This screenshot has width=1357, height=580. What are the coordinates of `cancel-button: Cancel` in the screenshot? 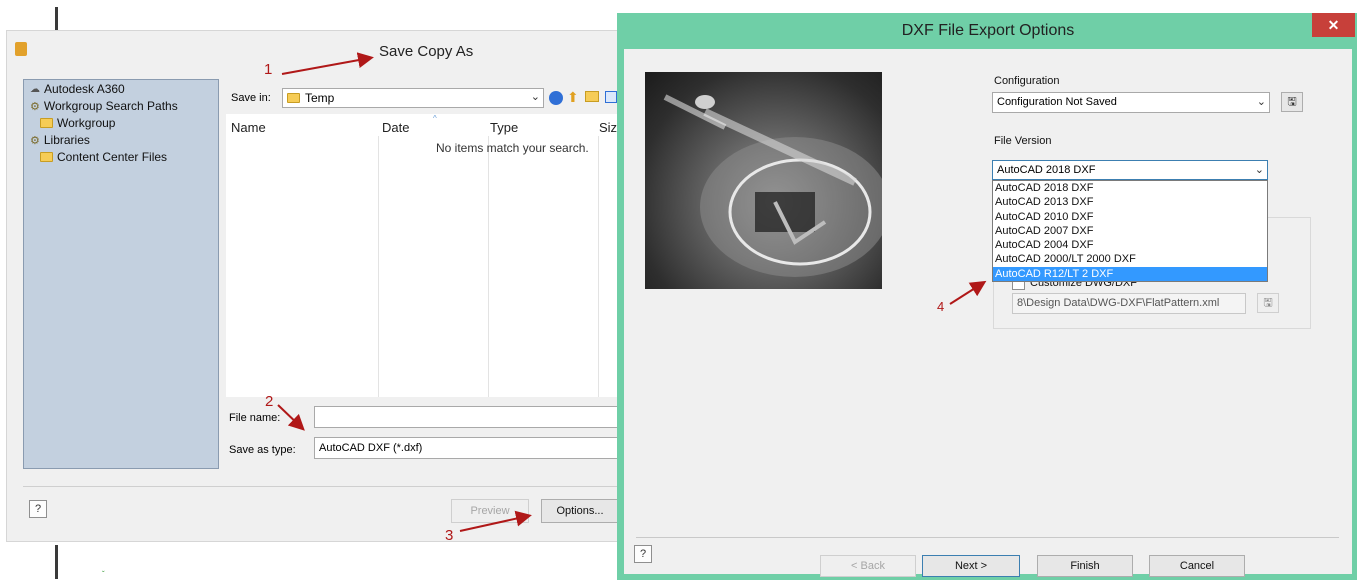 It's located at (1197, 566).